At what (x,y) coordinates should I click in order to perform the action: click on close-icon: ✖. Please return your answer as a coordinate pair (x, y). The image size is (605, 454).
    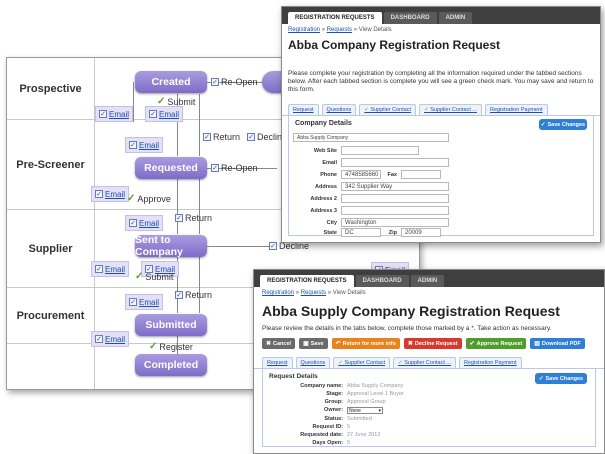
    Looking at the image, I should click on (269, 344).